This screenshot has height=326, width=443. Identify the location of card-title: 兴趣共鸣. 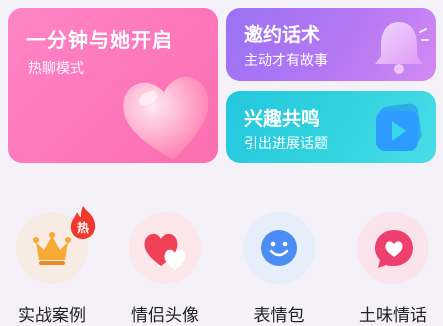
(282, 119).